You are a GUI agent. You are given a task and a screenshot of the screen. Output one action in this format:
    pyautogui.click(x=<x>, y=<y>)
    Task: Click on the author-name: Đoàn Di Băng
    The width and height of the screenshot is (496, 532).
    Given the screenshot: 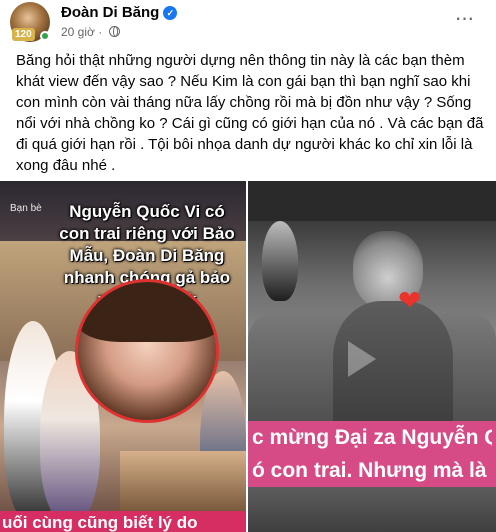 What is the action you would take?
    pyautogui.click(x=110, y=12)
    